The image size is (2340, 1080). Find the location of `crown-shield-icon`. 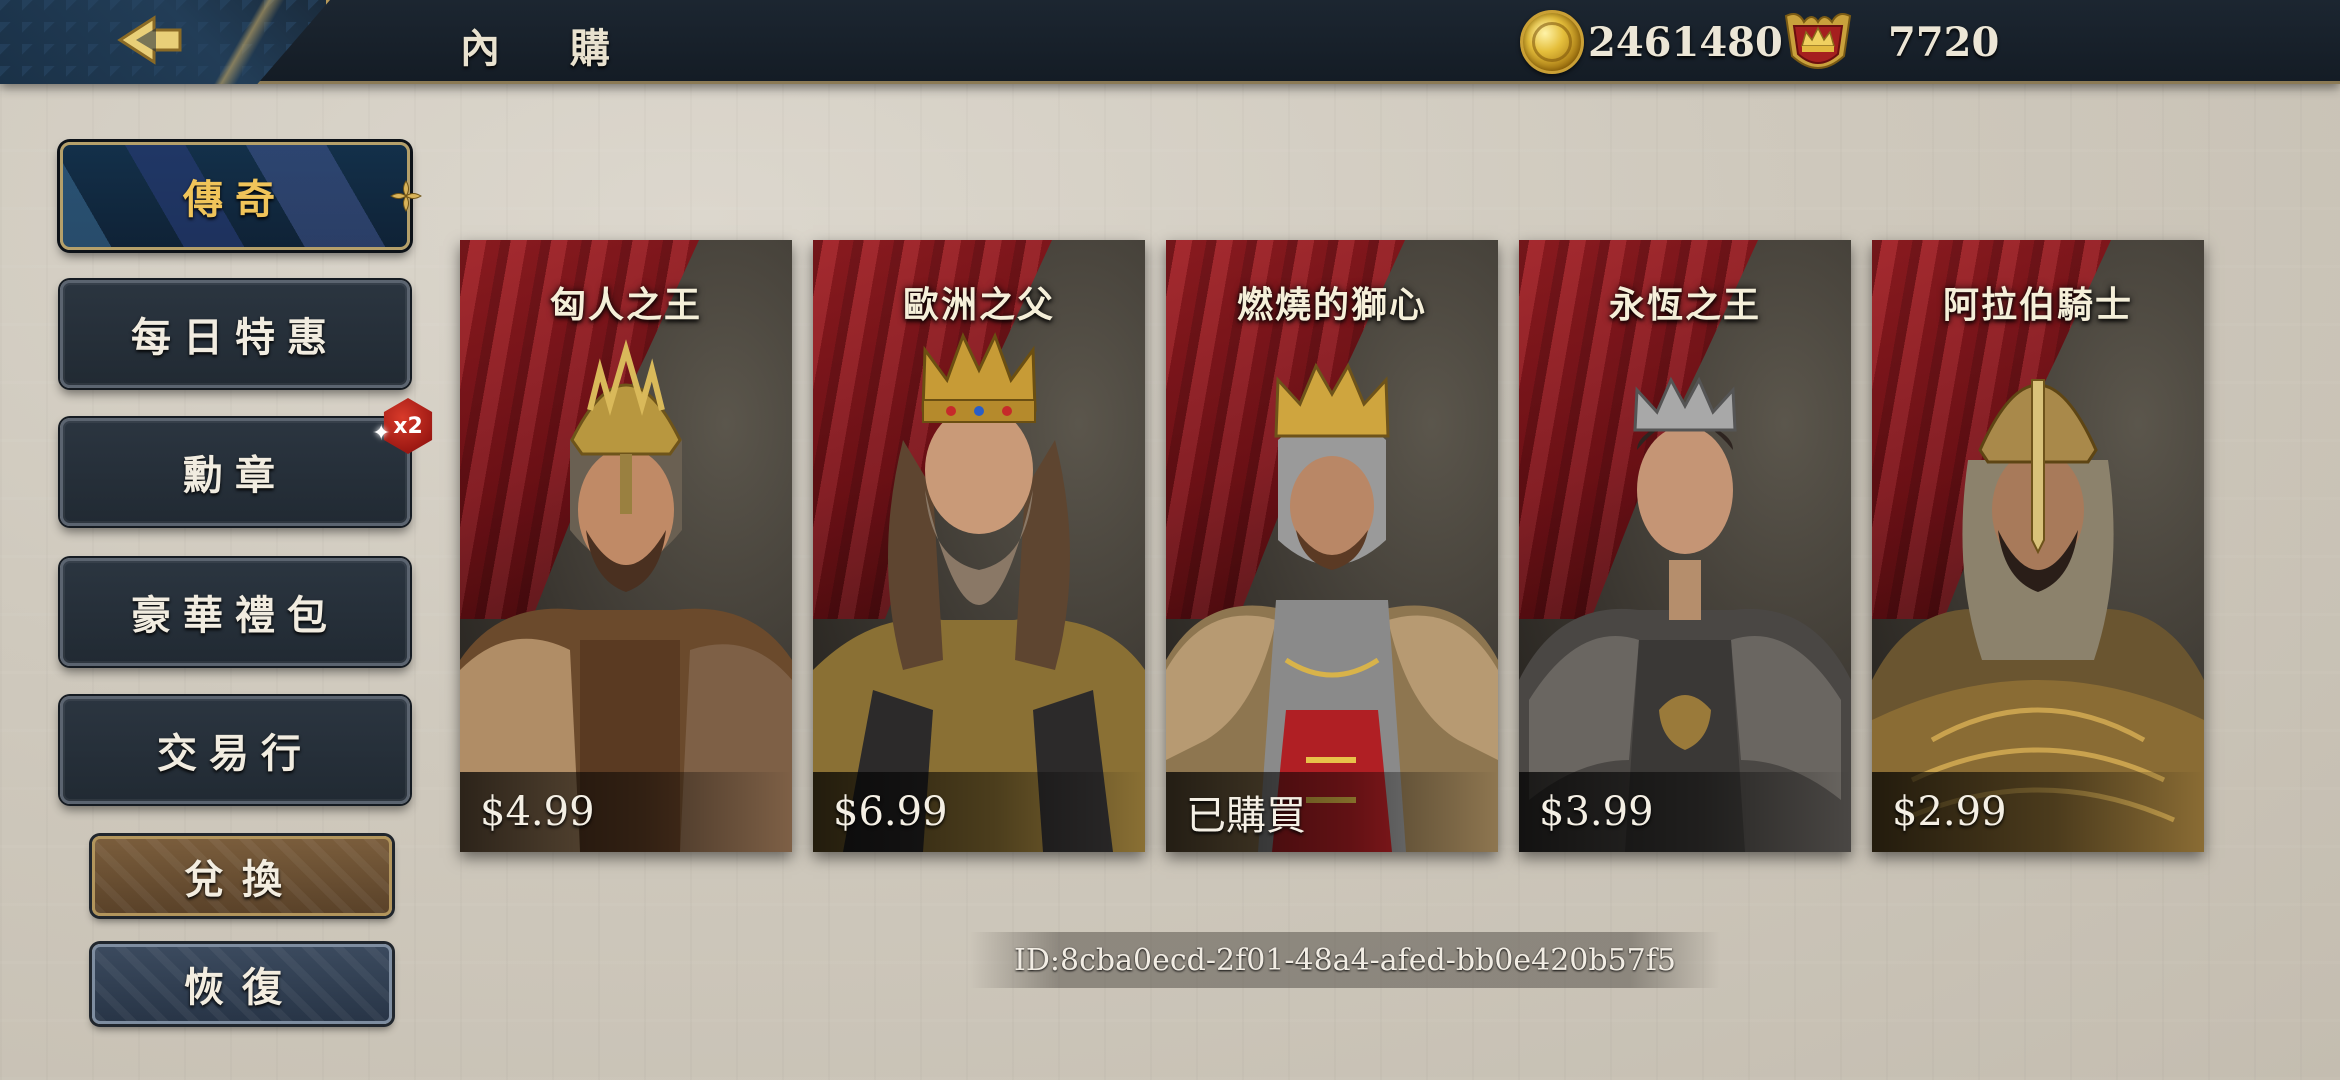

crown-shield-icon is located at coordinates (1818, 41).